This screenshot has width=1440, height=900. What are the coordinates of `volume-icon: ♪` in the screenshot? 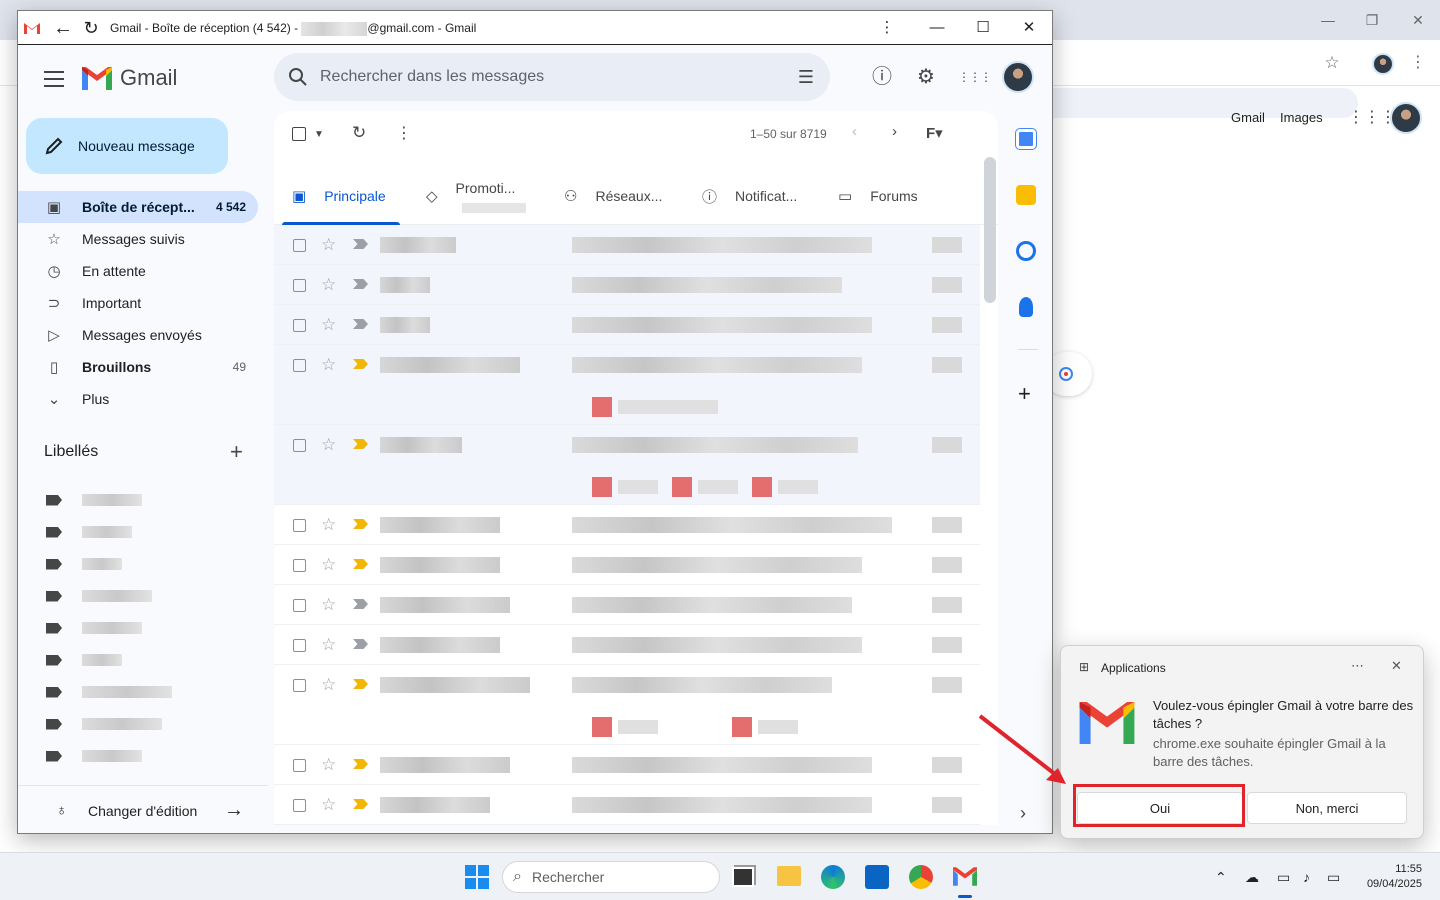 It's located at (1306, 877).